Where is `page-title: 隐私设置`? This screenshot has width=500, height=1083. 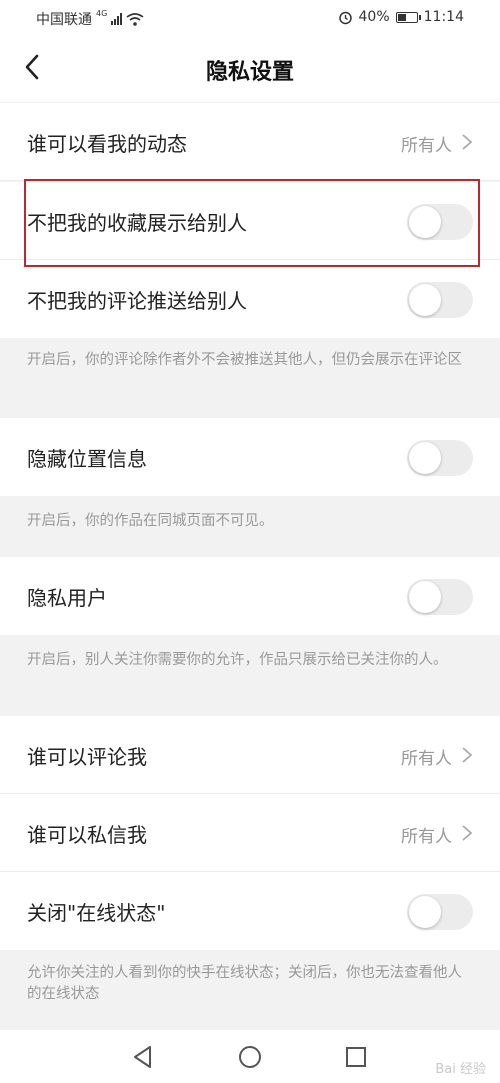 page-title: 隐私设置 is located at coordinates (249, 72).